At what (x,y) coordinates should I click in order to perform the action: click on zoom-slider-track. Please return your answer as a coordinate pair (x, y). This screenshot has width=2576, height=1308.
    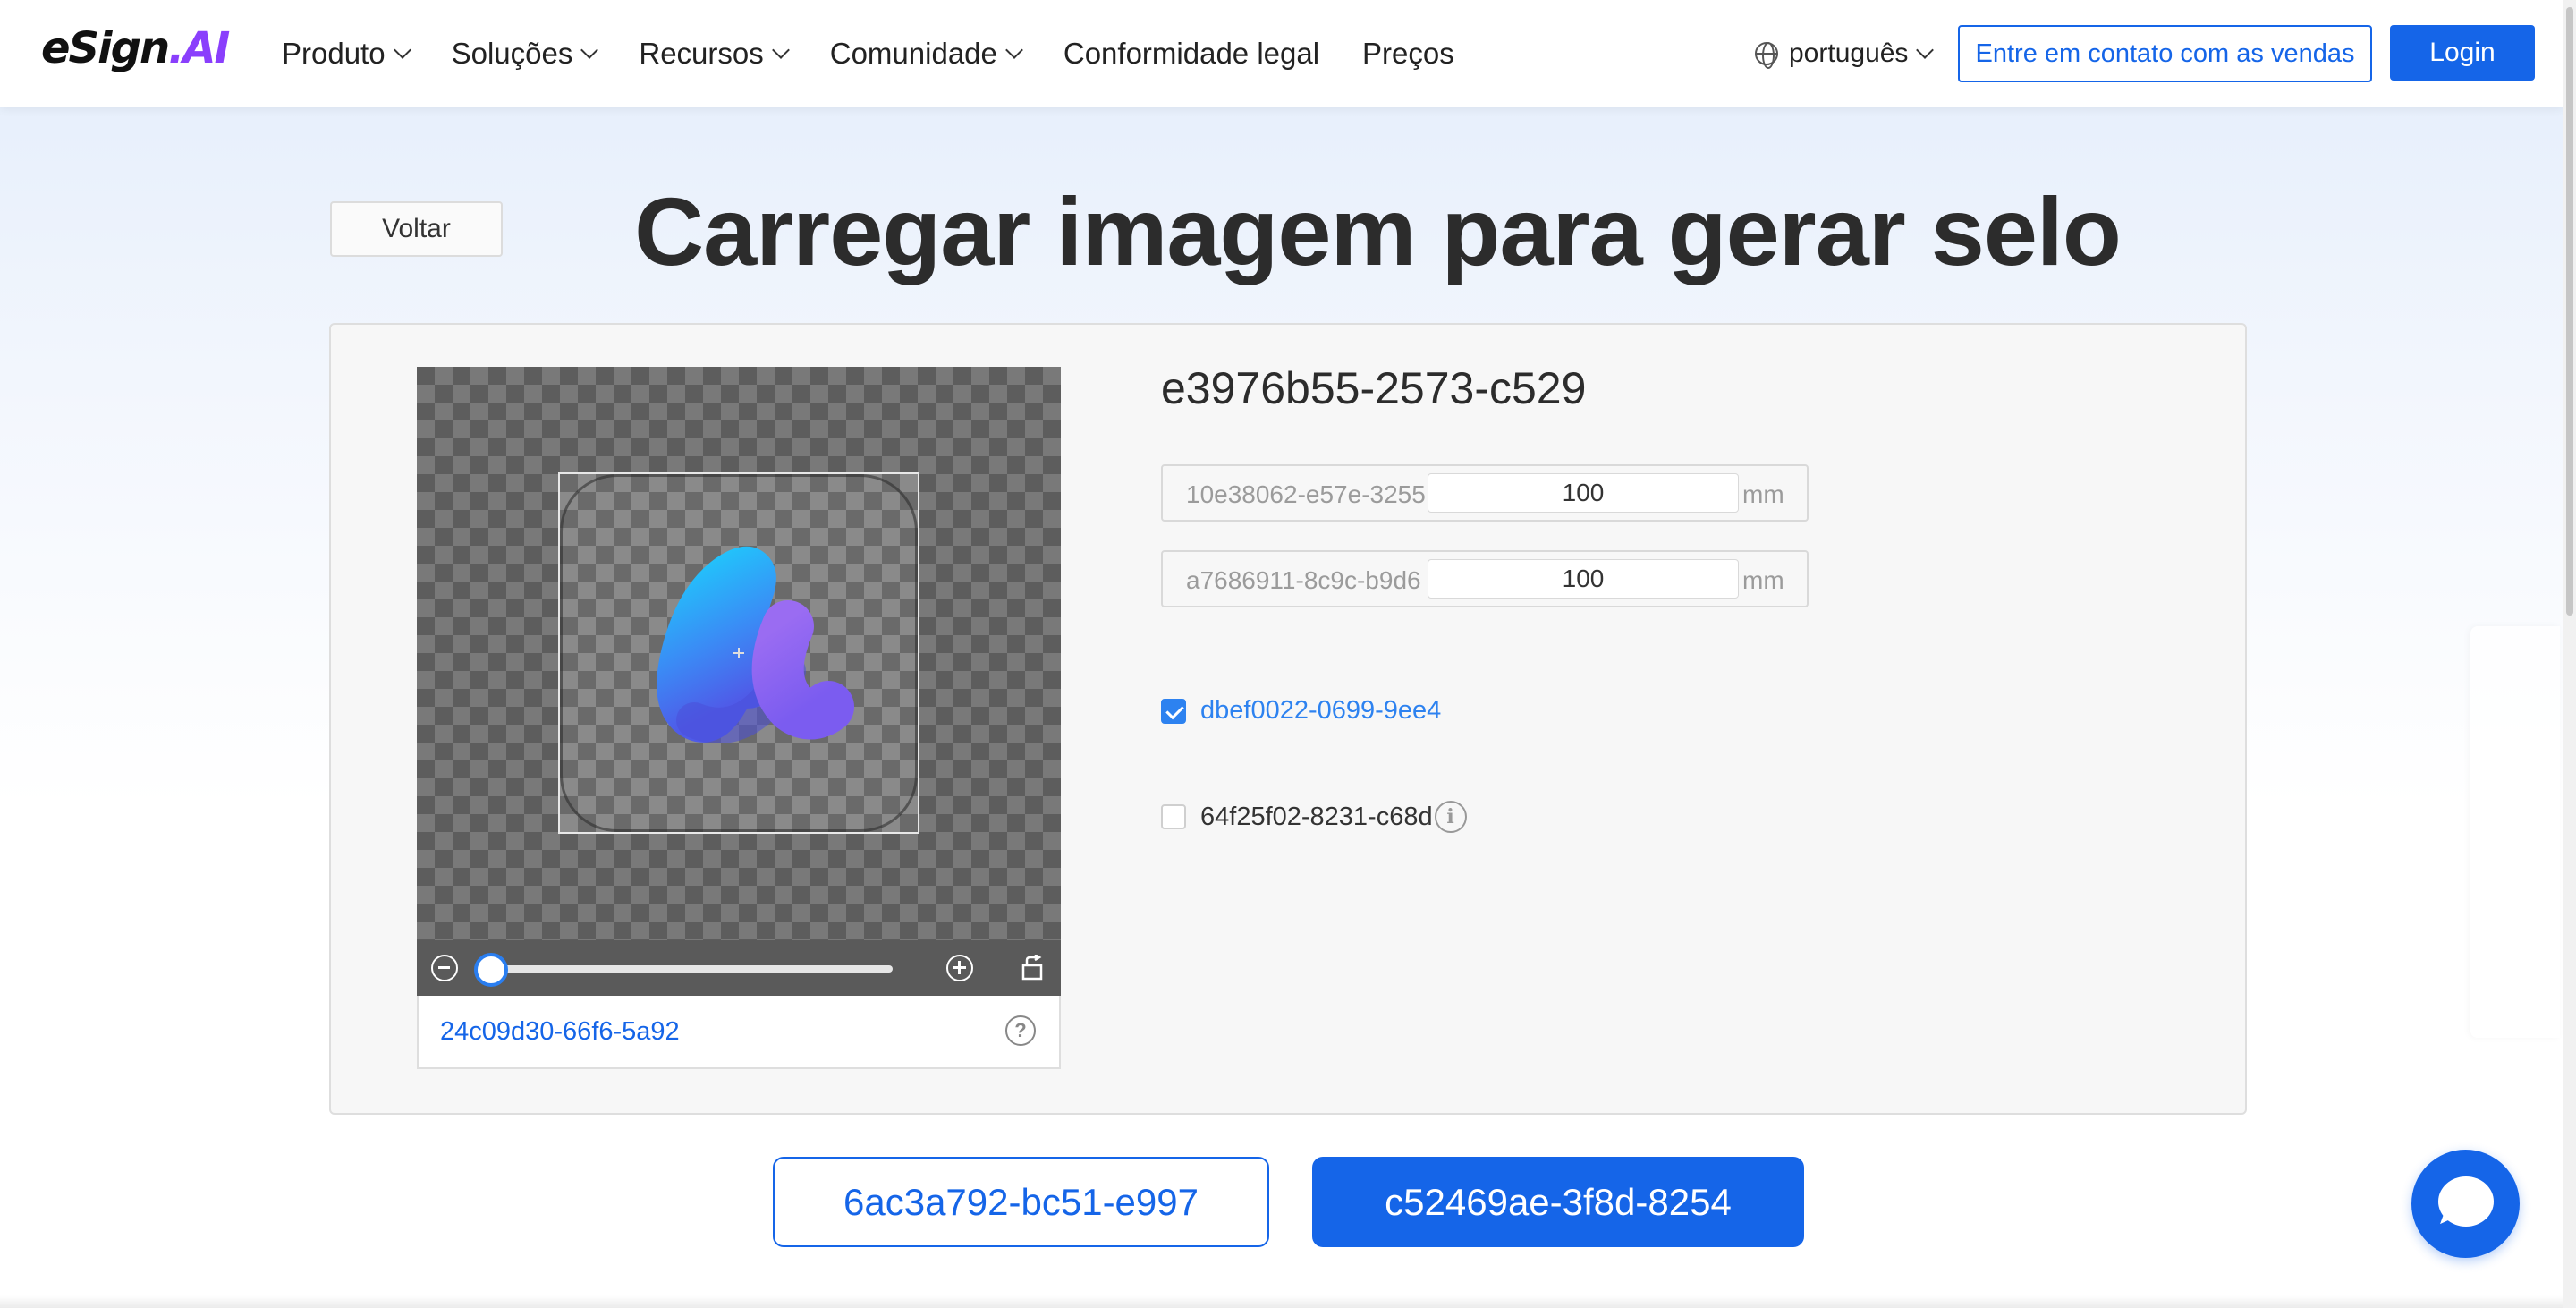
    Looking at the image, I should click on (693, 969).